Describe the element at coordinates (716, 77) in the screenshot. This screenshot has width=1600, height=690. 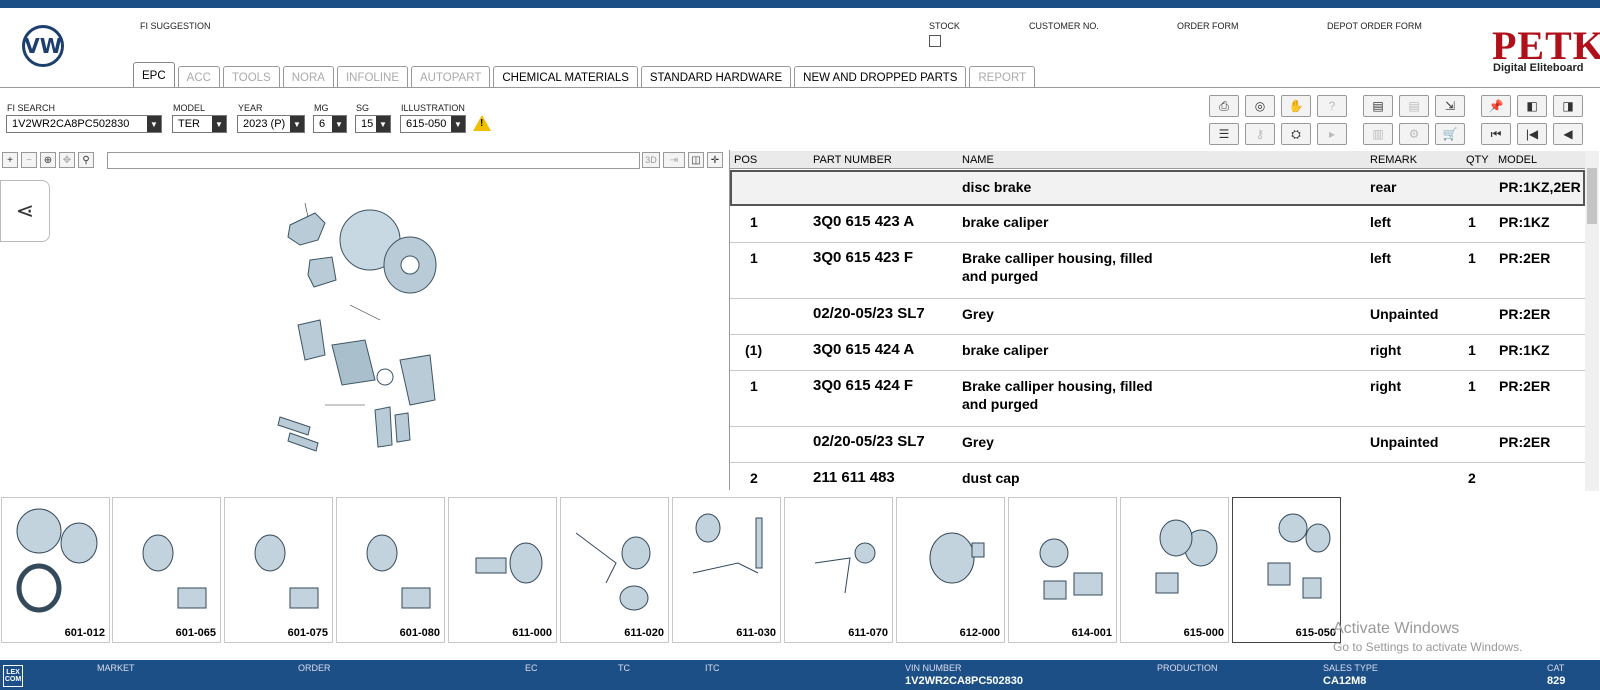
I see `tab-standard-hardware: STANDARD HARDWARE` at that location.